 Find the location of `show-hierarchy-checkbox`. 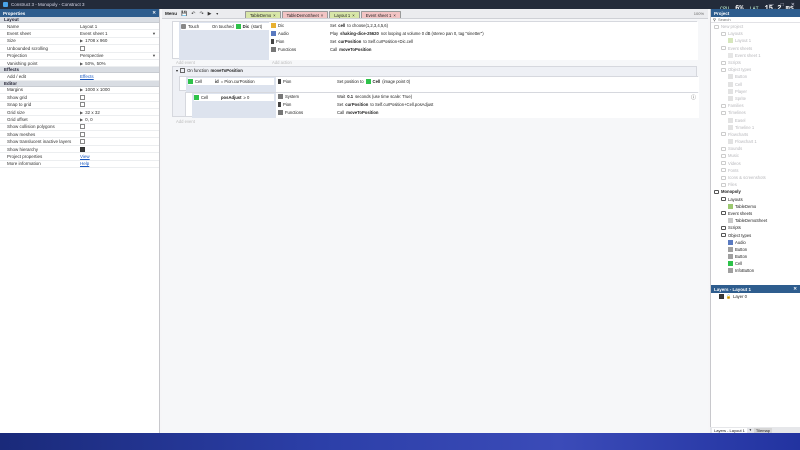

show-hierarchy-checkbox is located at coordinates (82, 149).